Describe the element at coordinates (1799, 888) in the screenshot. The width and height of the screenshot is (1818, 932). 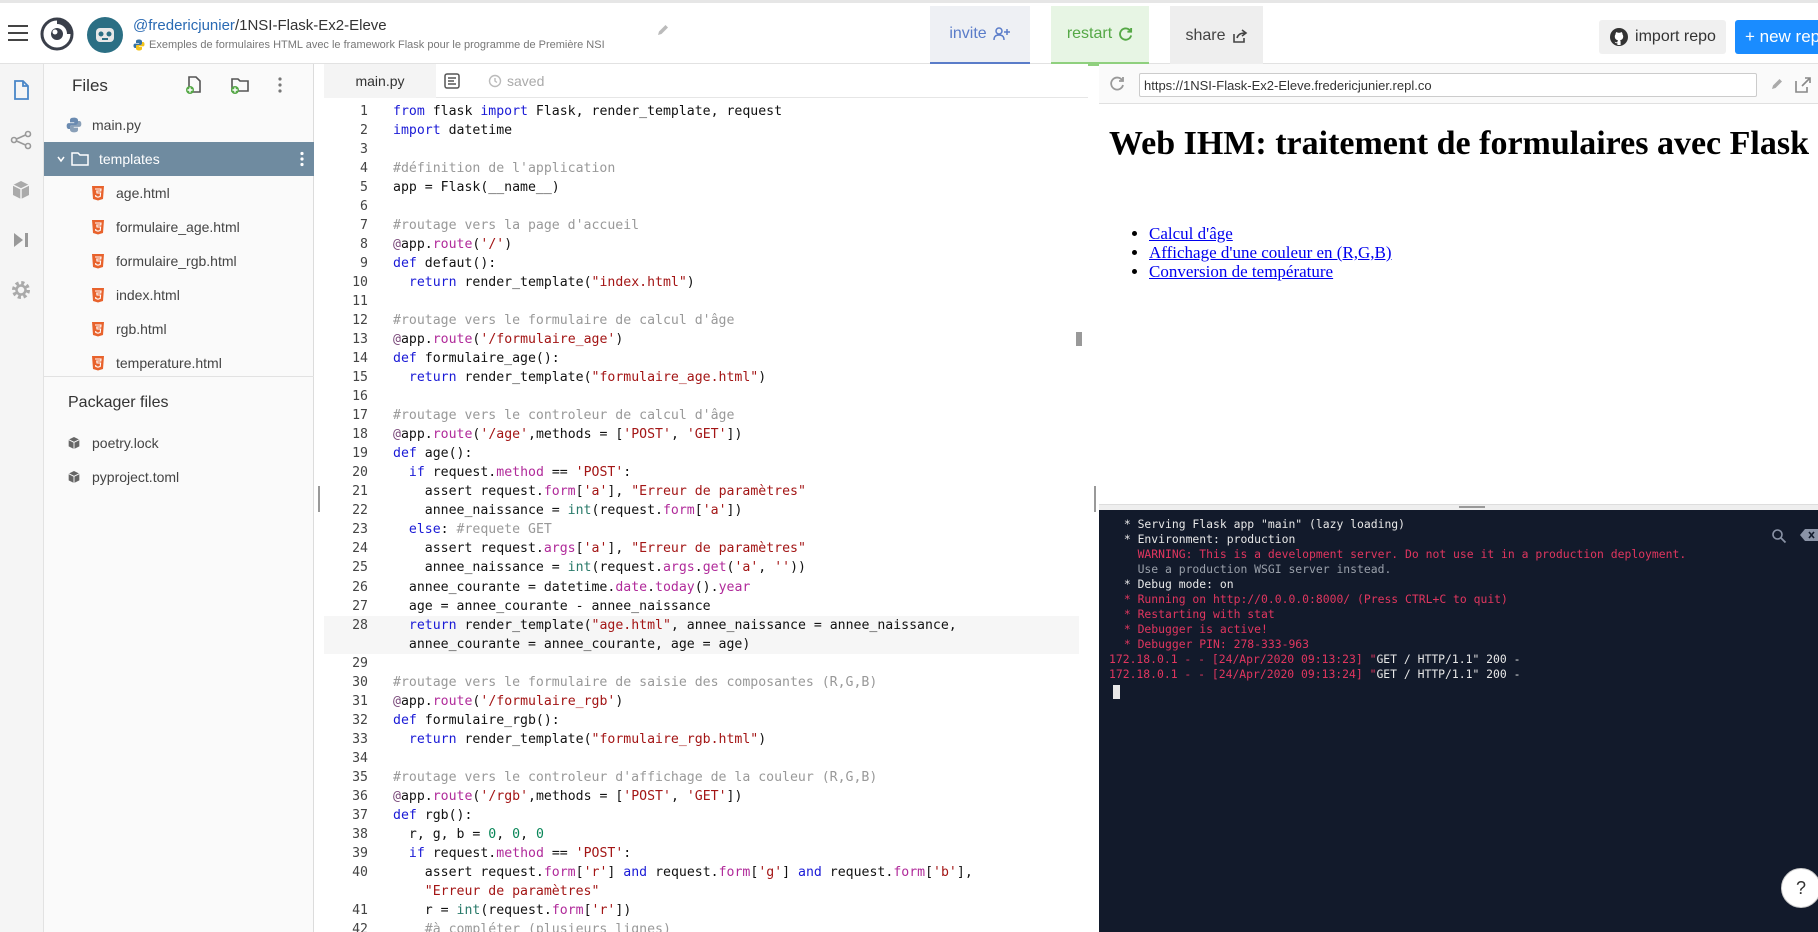
I see `help-button: ?` at that location.